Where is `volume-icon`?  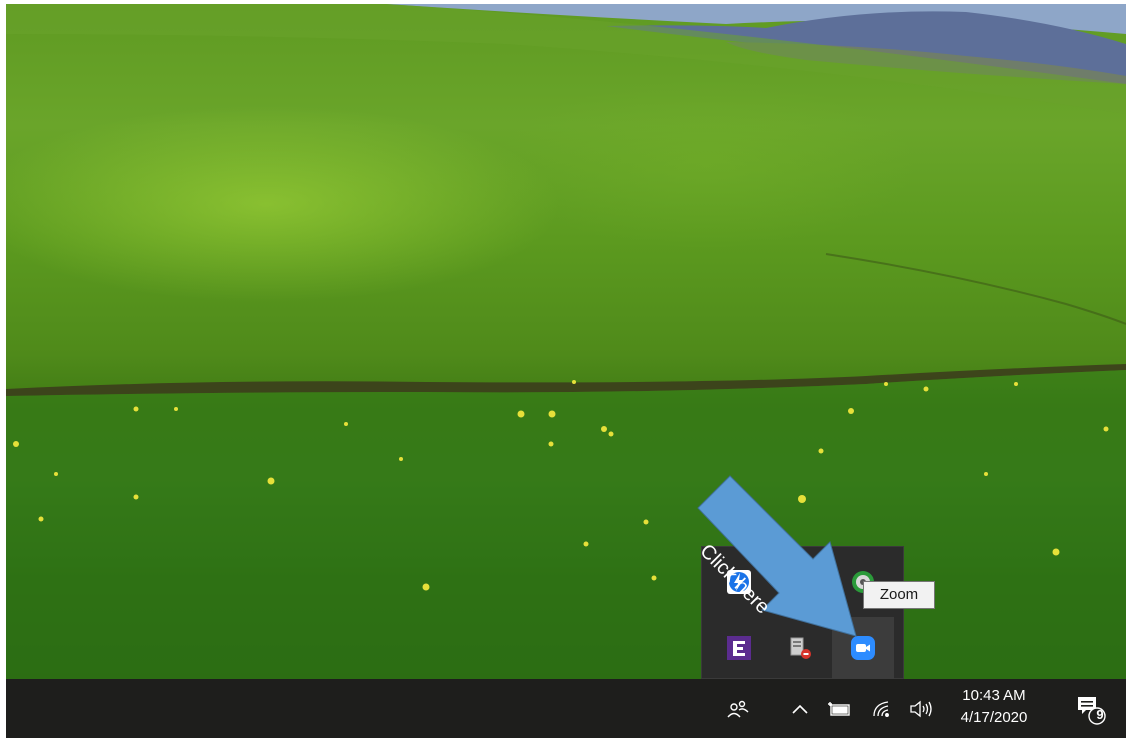 volume-icon is located at coordinates (921, 708).